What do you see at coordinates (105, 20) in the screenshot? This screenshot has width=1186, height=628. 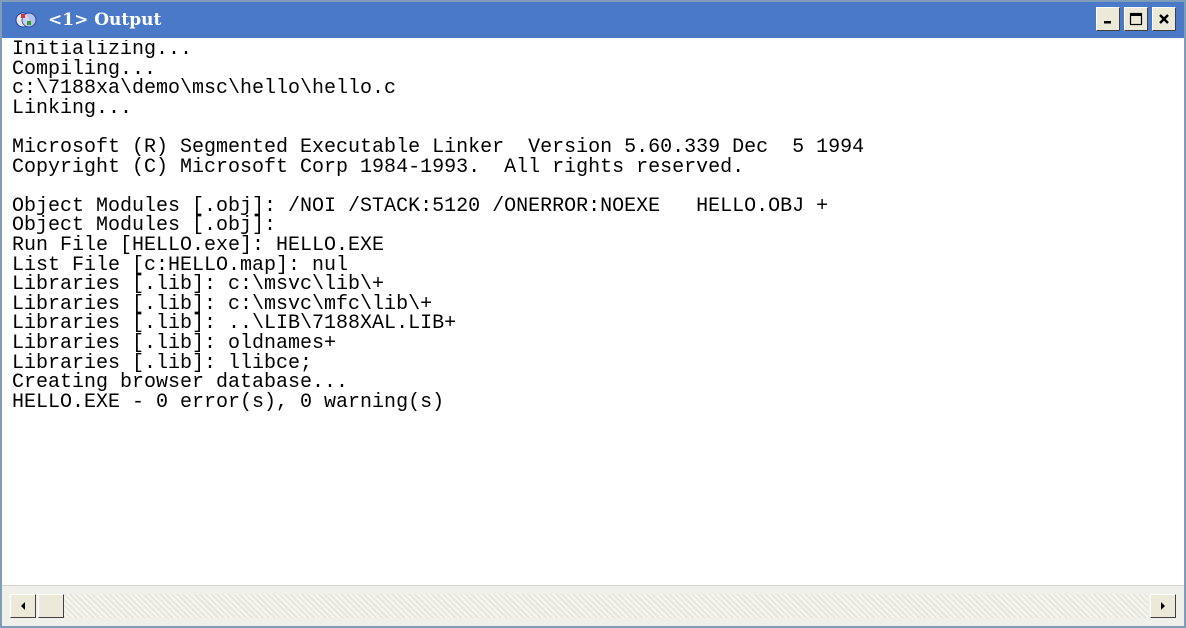 I see `window-title: <1> Output` at bounding box center [105, 20].